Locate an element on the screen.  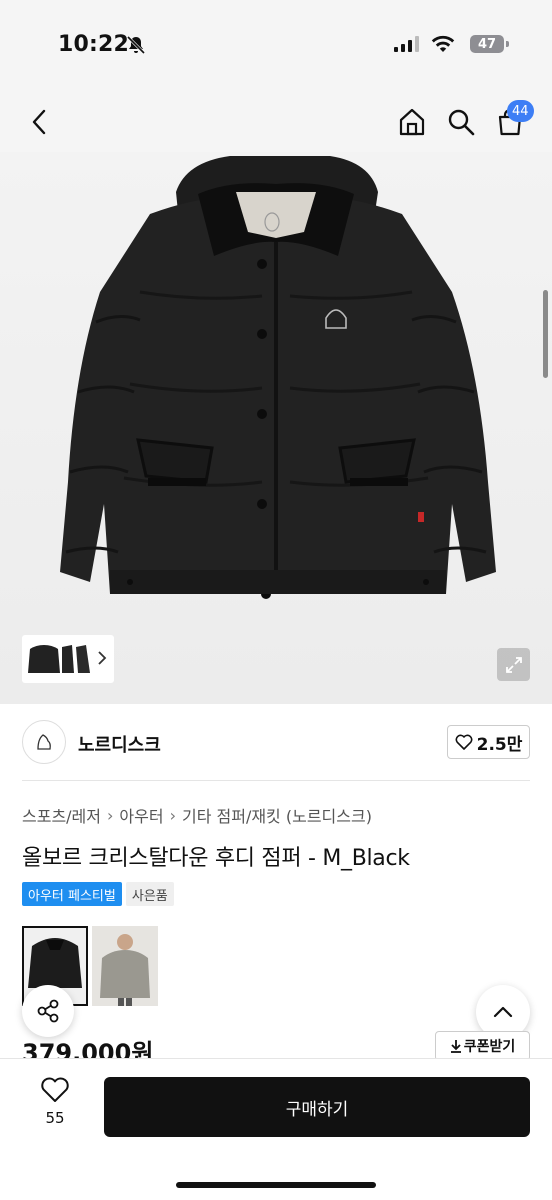
product-title: 올보르 크리스탈다운 후디 점퍼 - M_Black is located at coordinates (216, 858).